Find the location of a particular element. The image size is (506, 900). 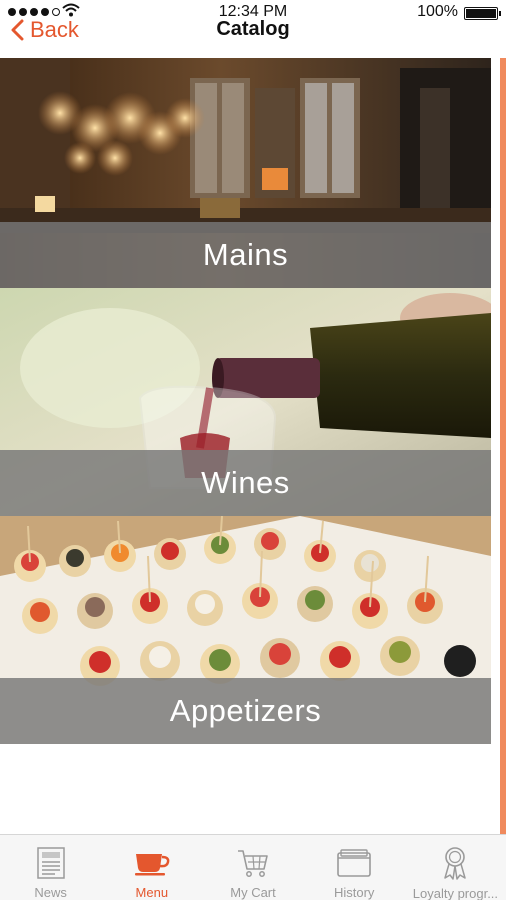

catalog-item-label: Wines is located at coordinates (245, 482).